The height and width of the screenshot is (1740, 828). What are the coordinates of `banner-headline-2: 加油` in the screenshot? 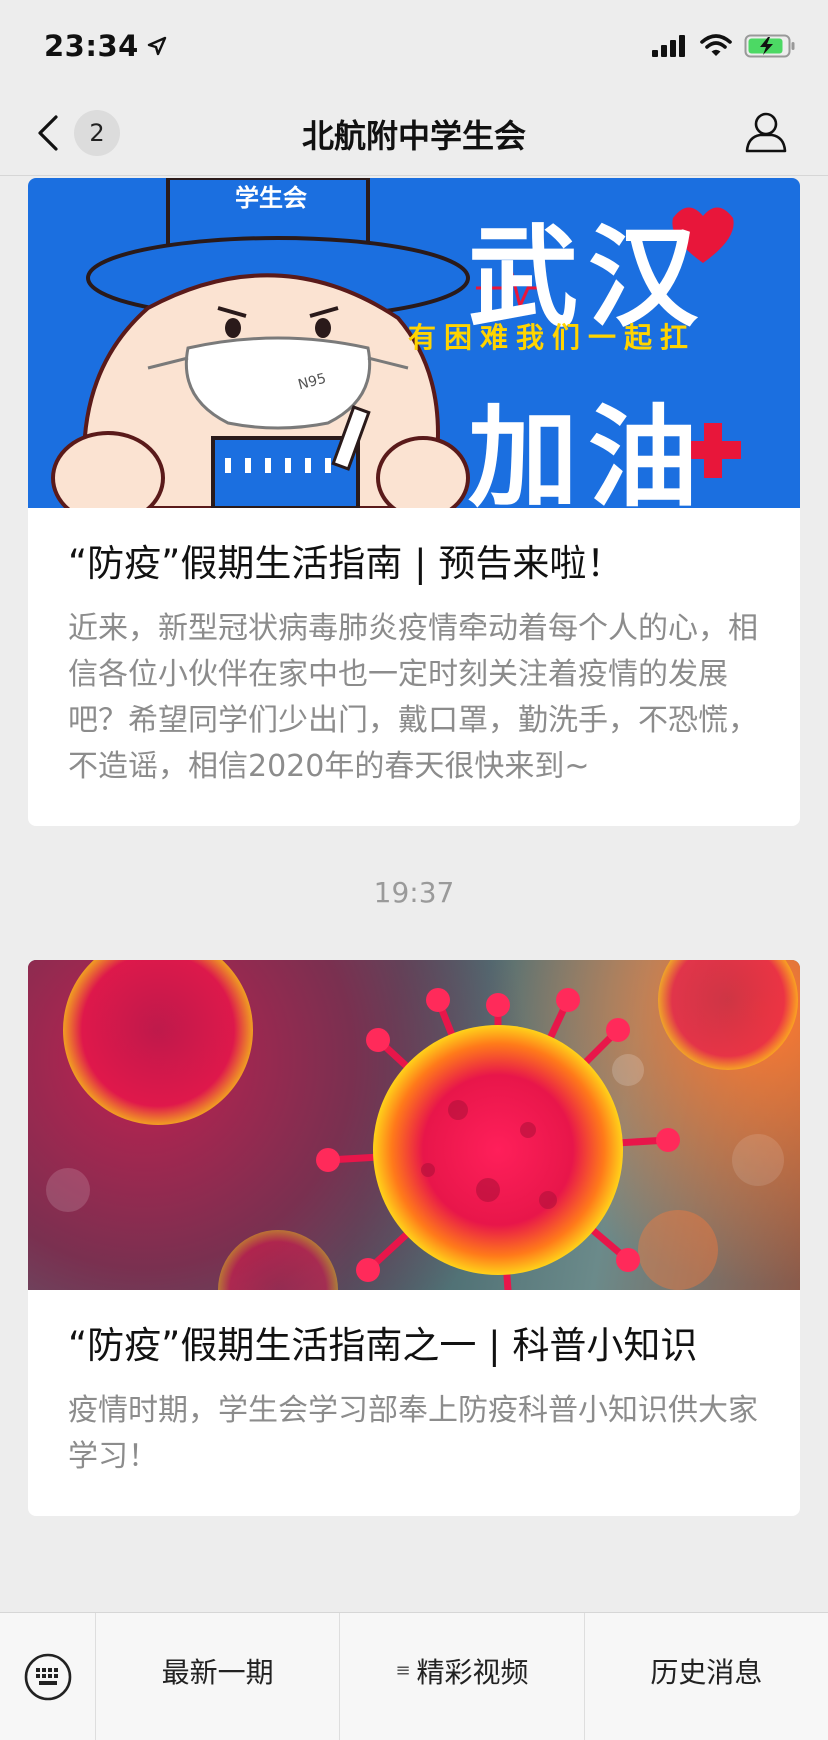 It's located at (588, 451).